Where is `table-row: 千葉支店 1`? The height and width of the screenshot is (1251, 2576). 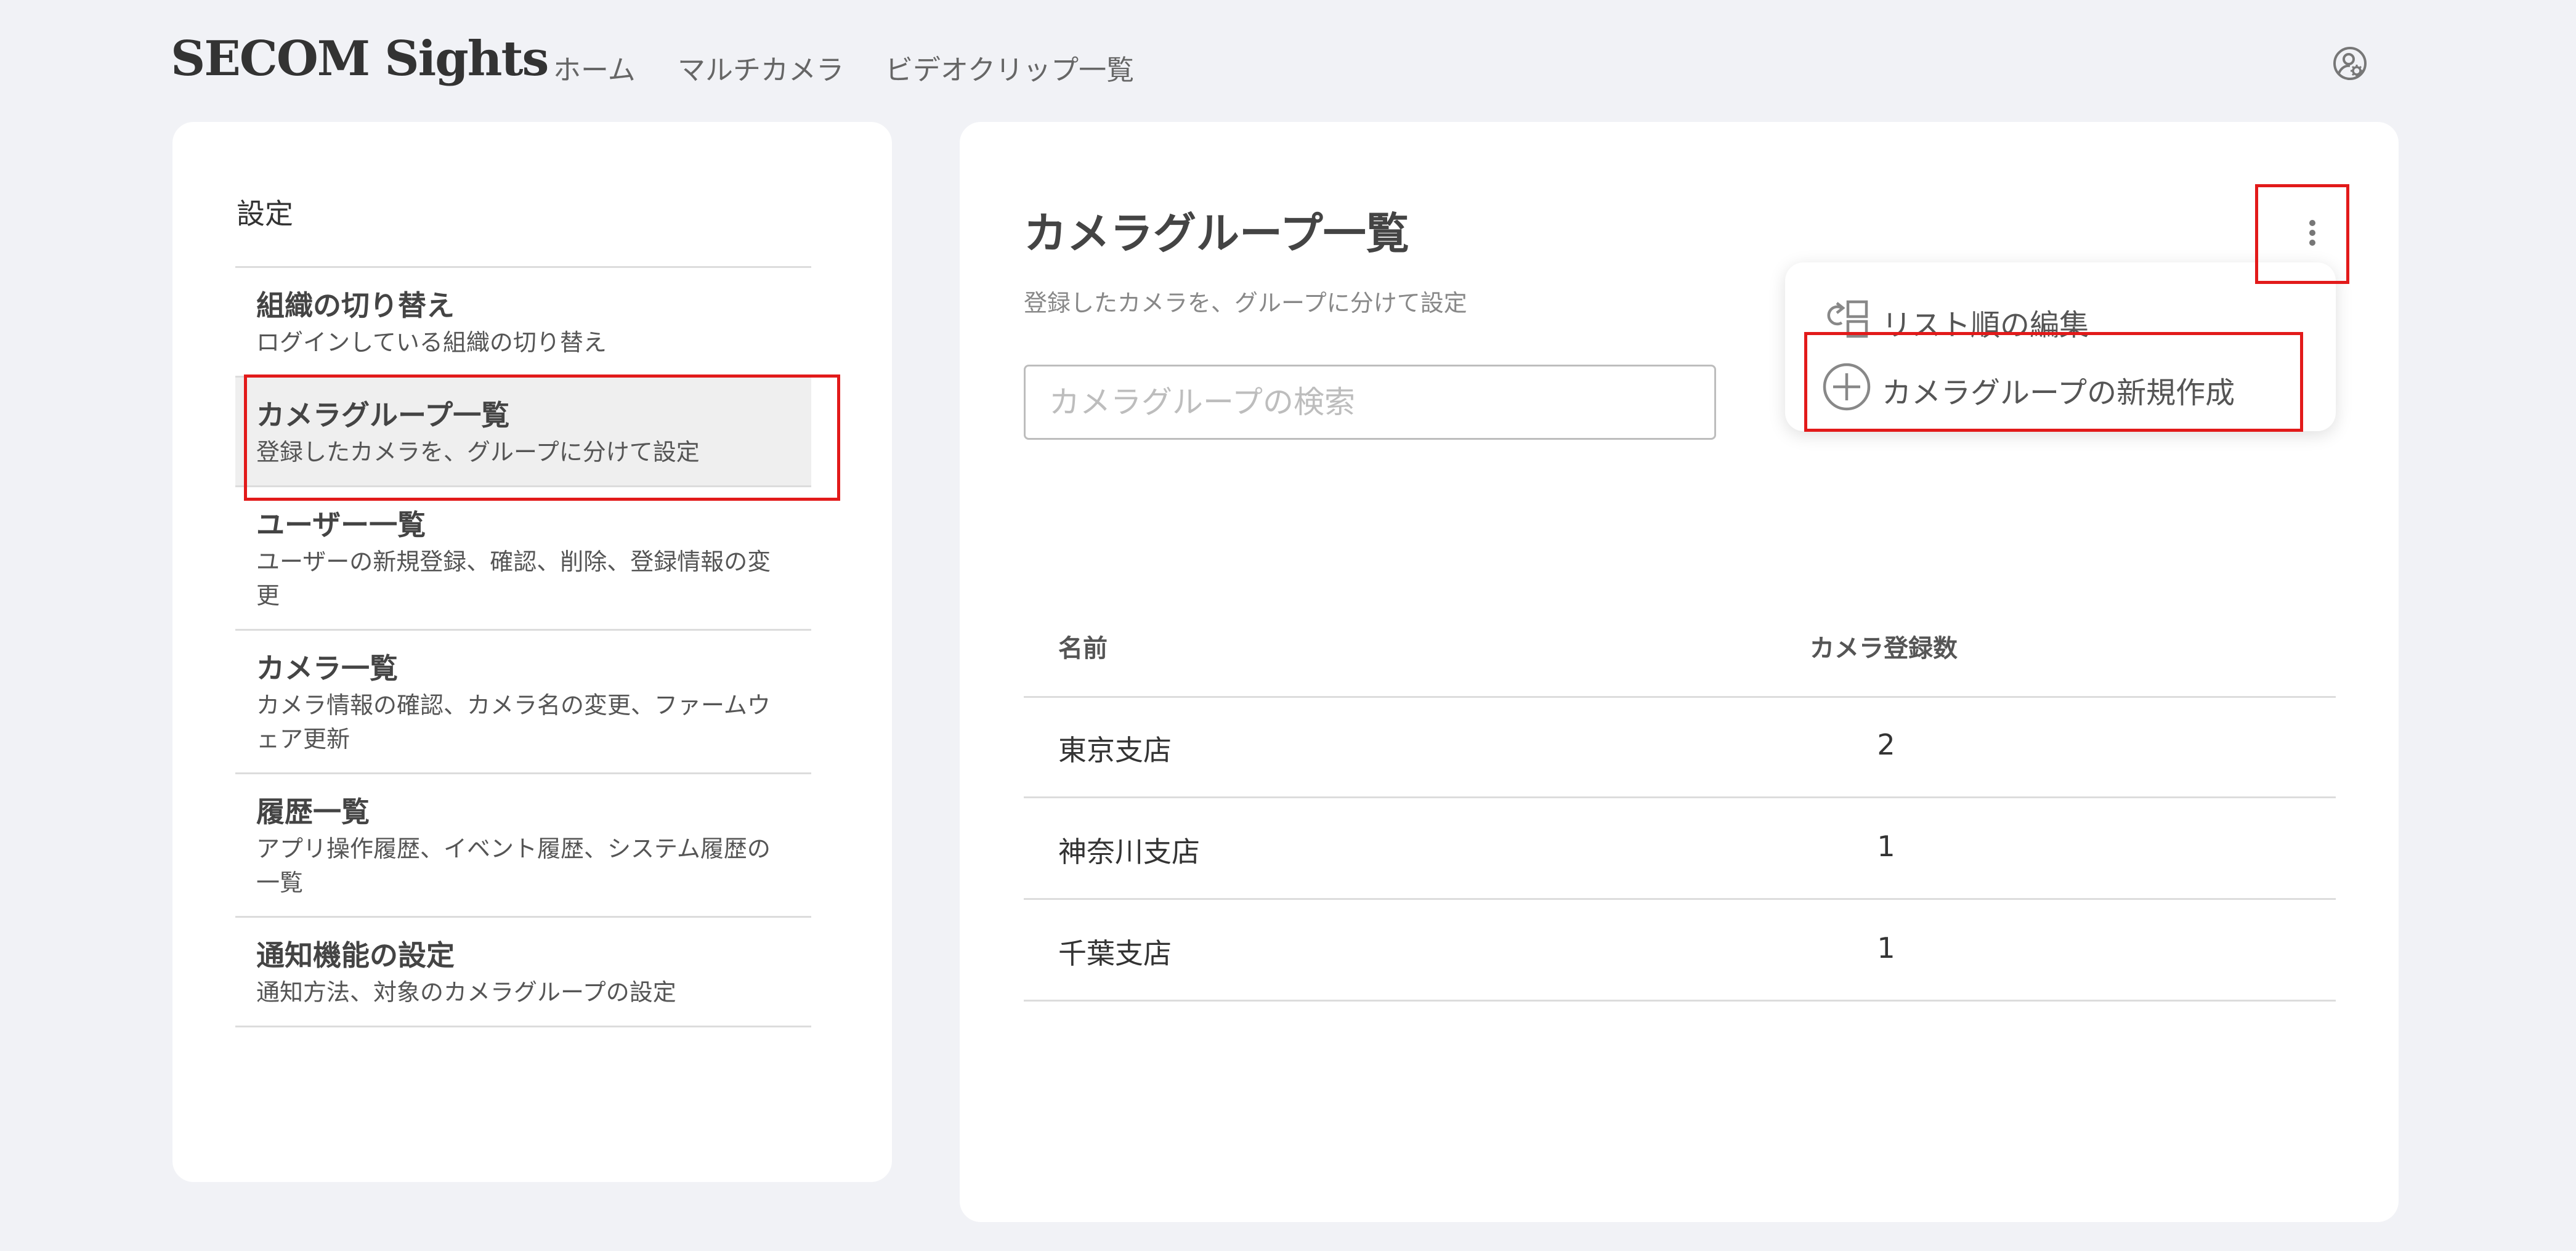 table-row: 千葉支店 1 is located at coordinates (1680, 950).